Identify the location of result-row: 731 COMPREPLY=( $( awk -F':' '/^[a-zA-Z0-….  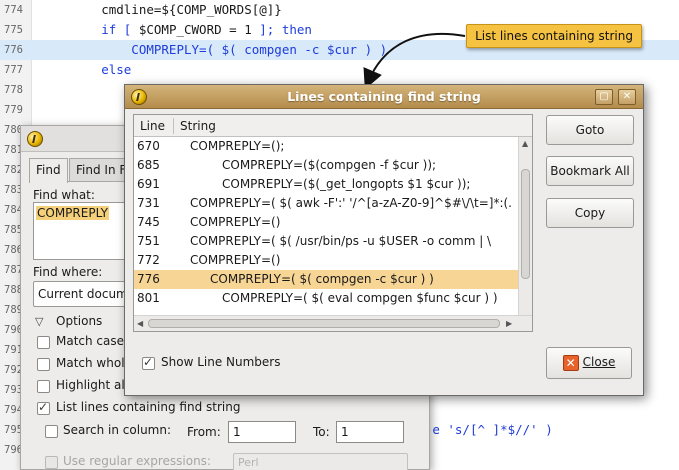
(326, 203).